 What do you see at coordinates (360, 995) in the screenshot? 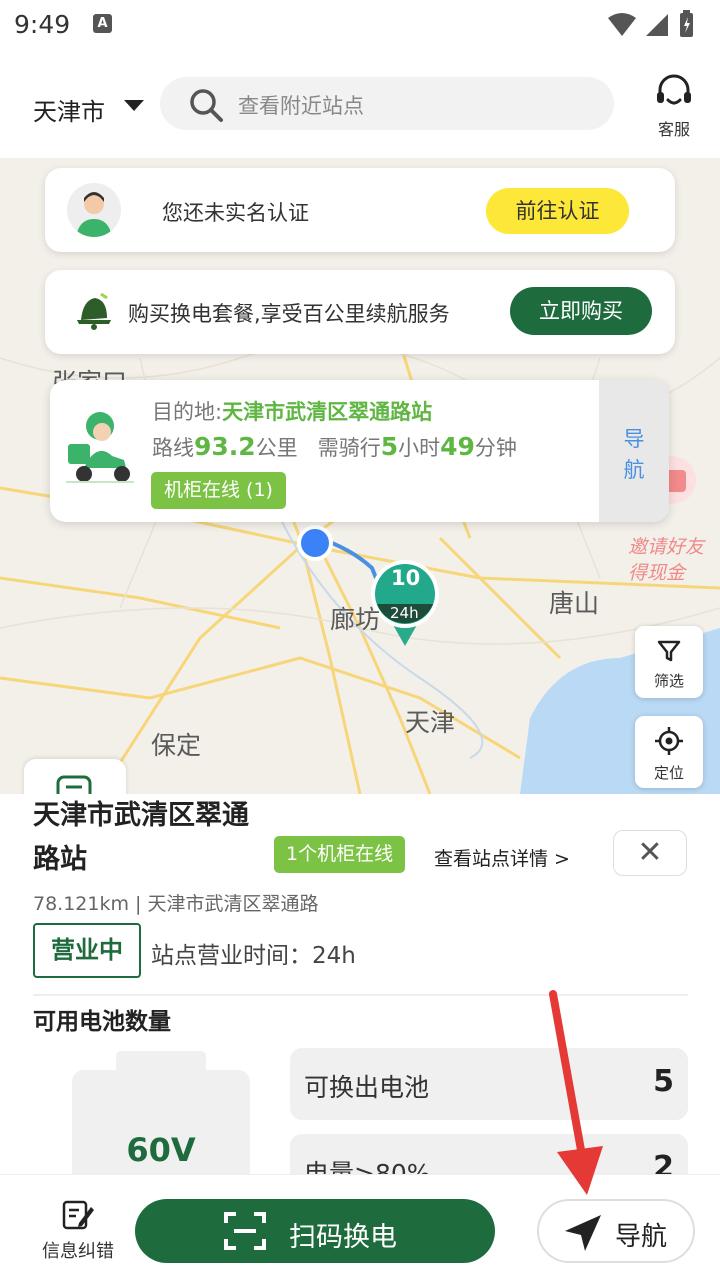
I see `divider` at bounding box center [360, 995].